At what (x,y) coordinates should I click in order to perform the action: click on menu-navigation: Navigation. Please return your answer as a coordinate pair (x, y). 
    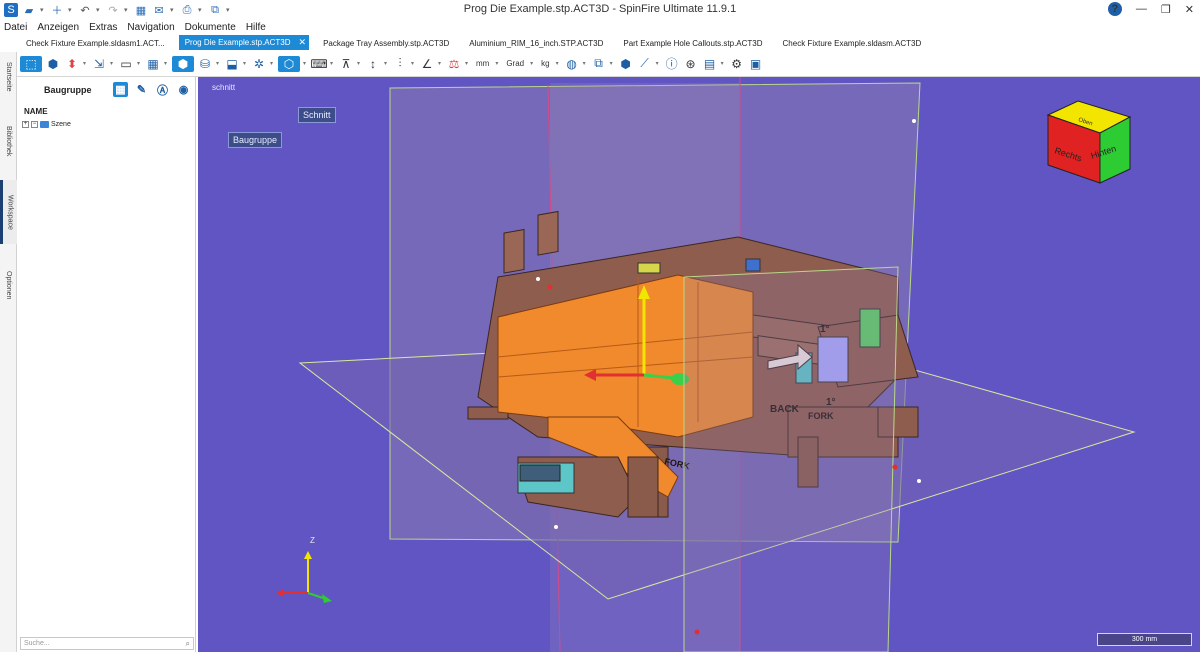
    Looking at the image, I should click on (150, 27).